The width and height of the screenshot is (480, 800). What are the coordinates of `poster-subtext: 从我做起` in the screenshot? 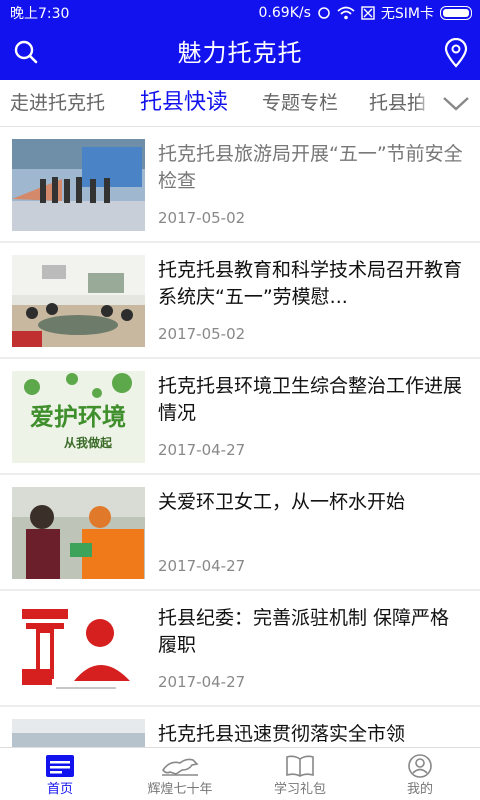 It's located at (88, 442).